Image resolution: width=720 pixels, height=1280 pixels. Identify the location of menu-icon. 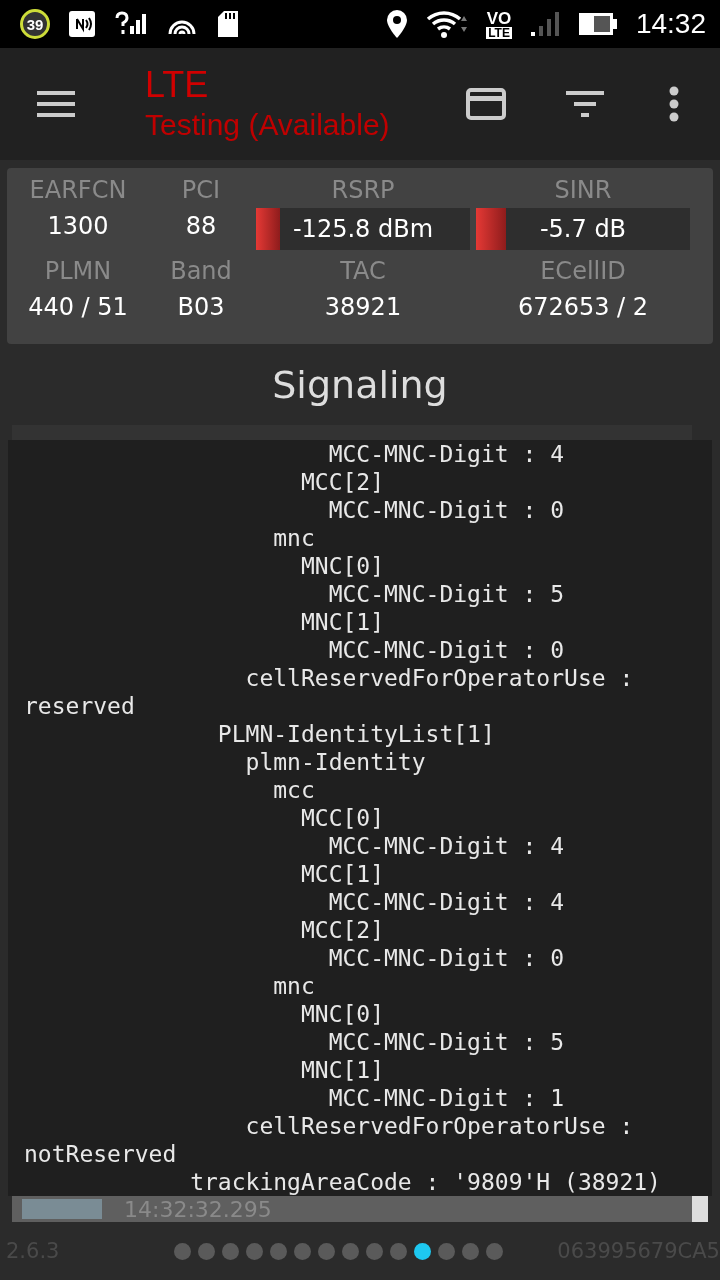
(56, 104).